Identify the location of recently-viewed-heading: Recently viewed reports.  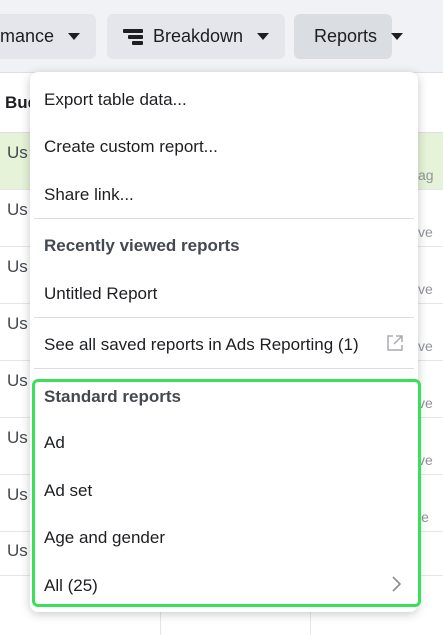
(142, 245).